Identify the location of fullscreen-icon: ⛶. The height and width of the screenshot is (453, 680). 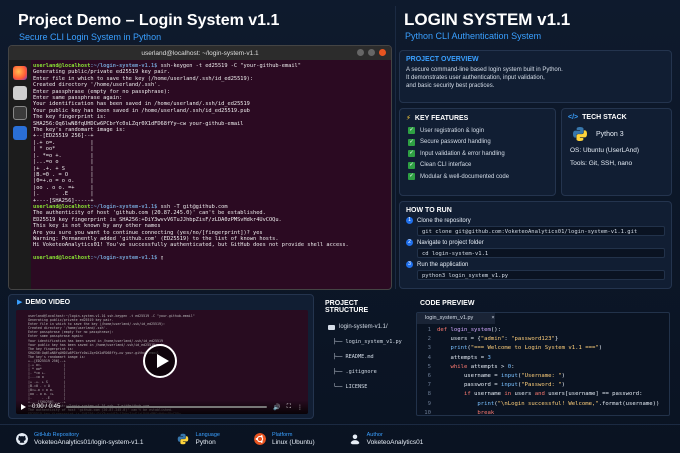
(289, 407).